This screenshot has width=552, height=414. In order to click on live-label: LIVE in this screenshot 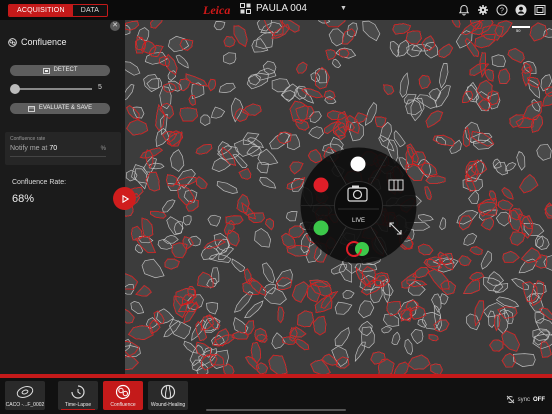, I will do `click(358, 221)`.